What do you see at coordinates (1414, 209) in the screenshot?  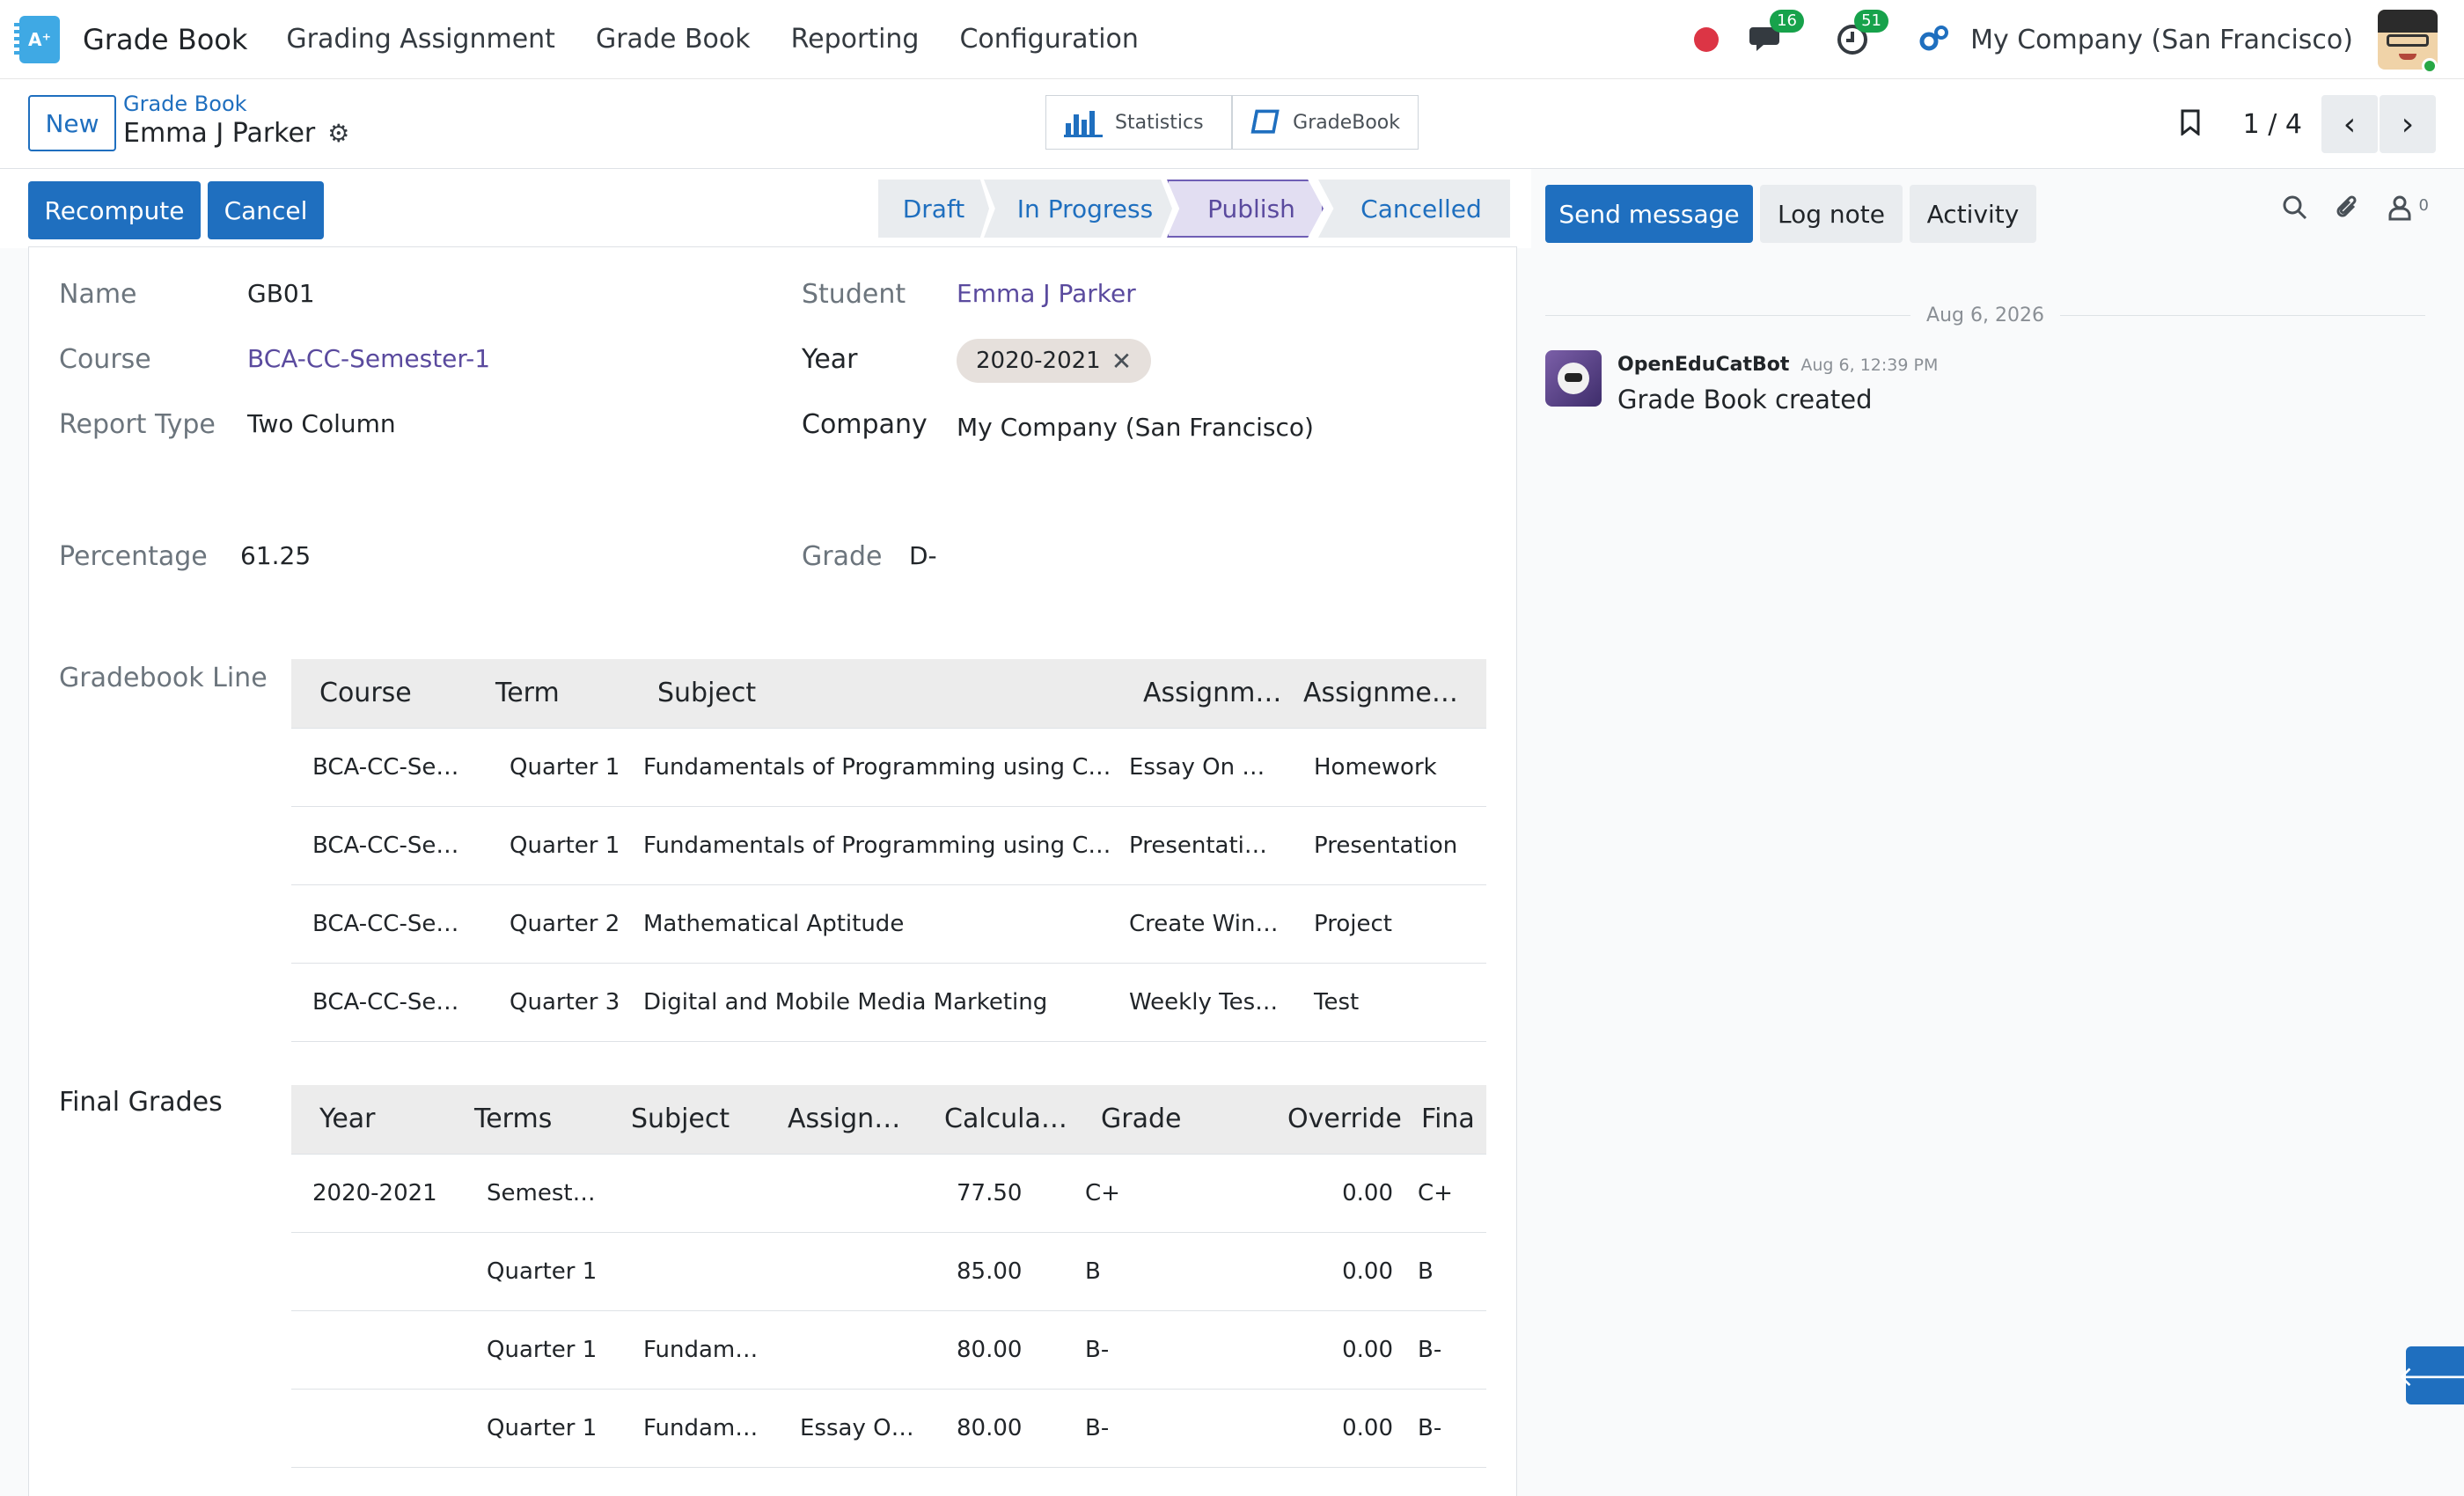 I see `stage-cancelled: Cancelled` at bounding box center [1414, 209].